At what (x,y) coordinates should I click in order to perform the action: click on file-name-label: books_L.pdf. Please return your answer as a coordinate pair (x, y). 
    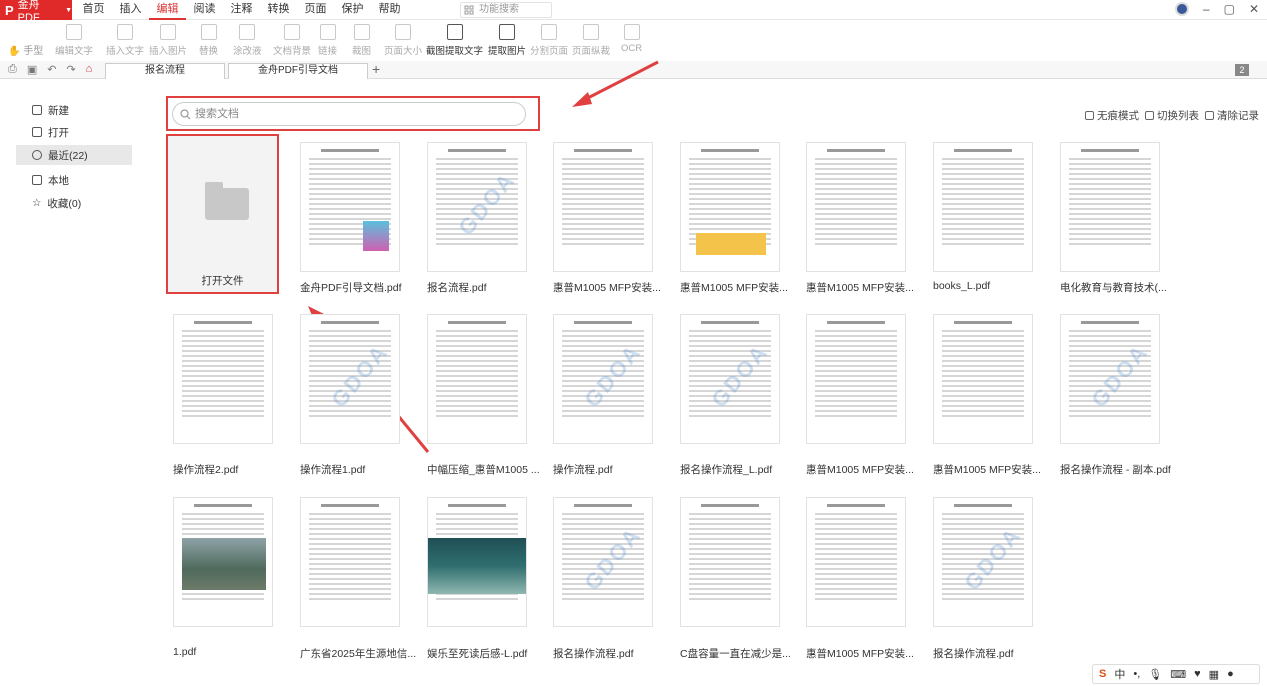
    Looking at the image, I should click on (993, 286).